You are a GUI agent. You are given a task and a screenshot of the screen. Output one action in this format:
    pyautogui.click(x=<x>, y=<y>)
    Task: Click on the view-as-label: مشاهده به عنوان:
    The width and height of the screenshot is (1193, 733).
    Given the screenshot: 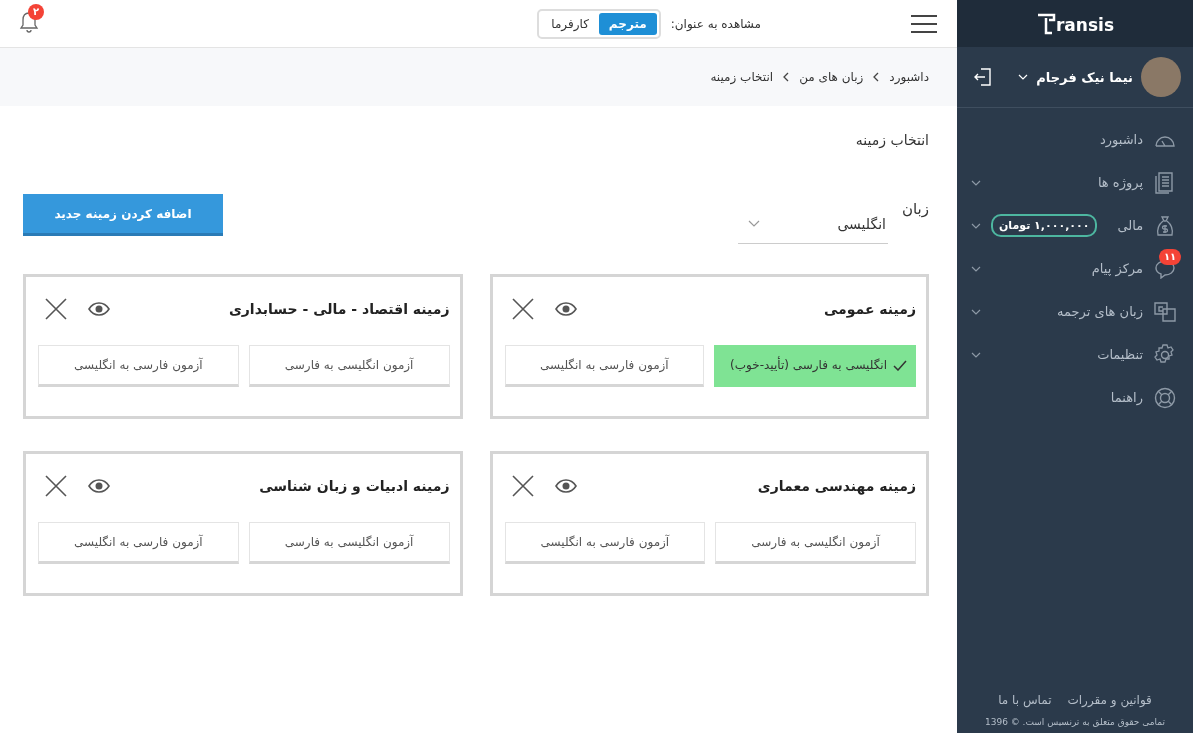 What is the action you would take?
    pyautogui.click(x=715, y=23)
    